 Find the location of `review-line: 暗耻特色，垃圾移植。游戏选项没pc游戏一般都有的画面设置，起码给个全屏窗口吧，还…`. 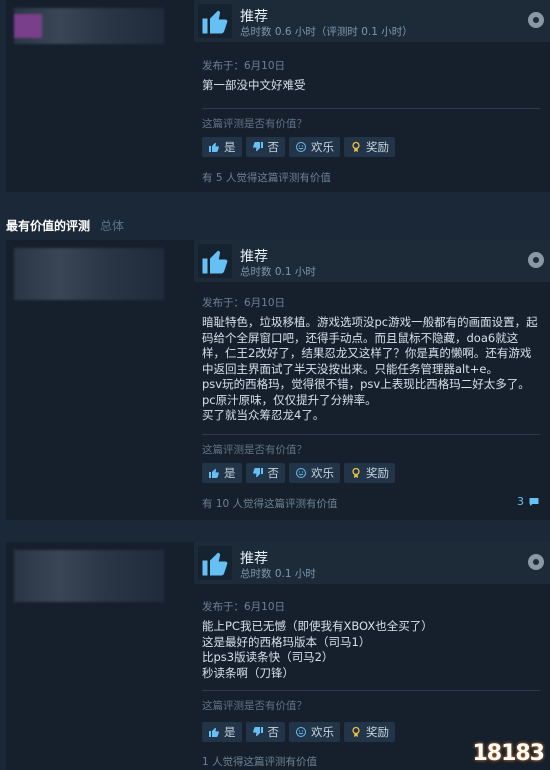

review-line: 暗耻特色，垃圾移植。游戏选项没pc游戏一般都有的画面设置，起码给个全屏窗口吧，还… is located at coordinates (370, 345).